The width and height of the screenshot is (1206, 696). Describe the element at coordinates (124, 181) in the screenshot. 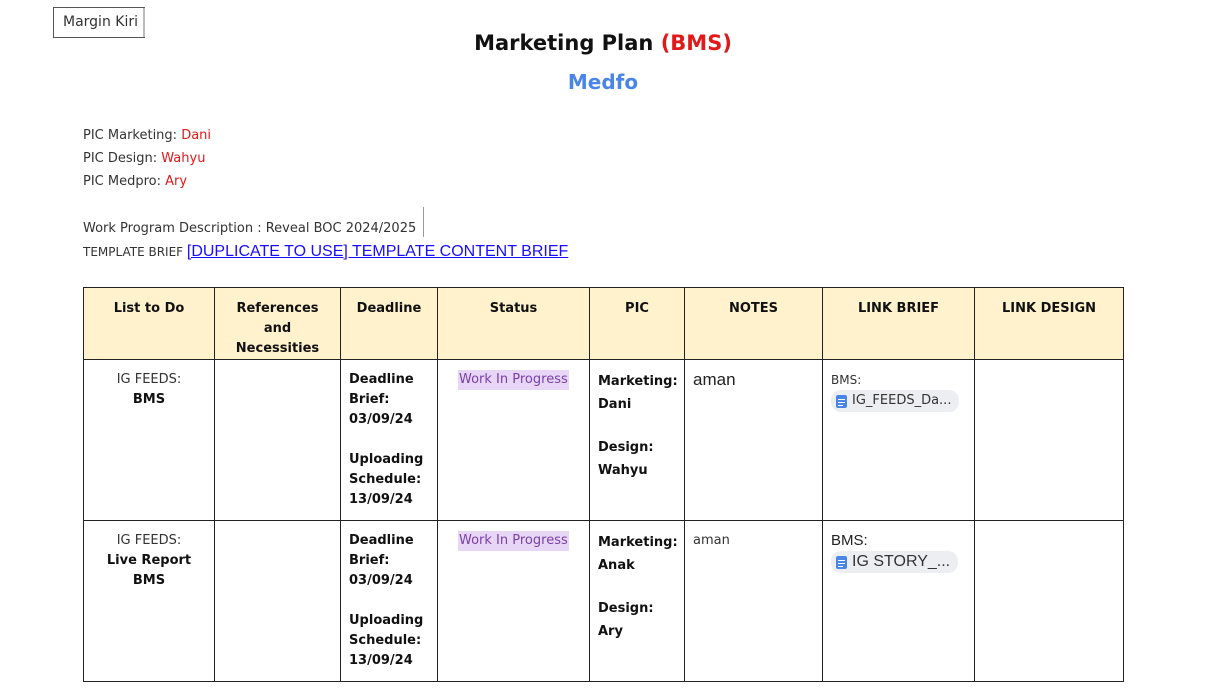

I see `pic-label: PIC Medpro:` at that location.